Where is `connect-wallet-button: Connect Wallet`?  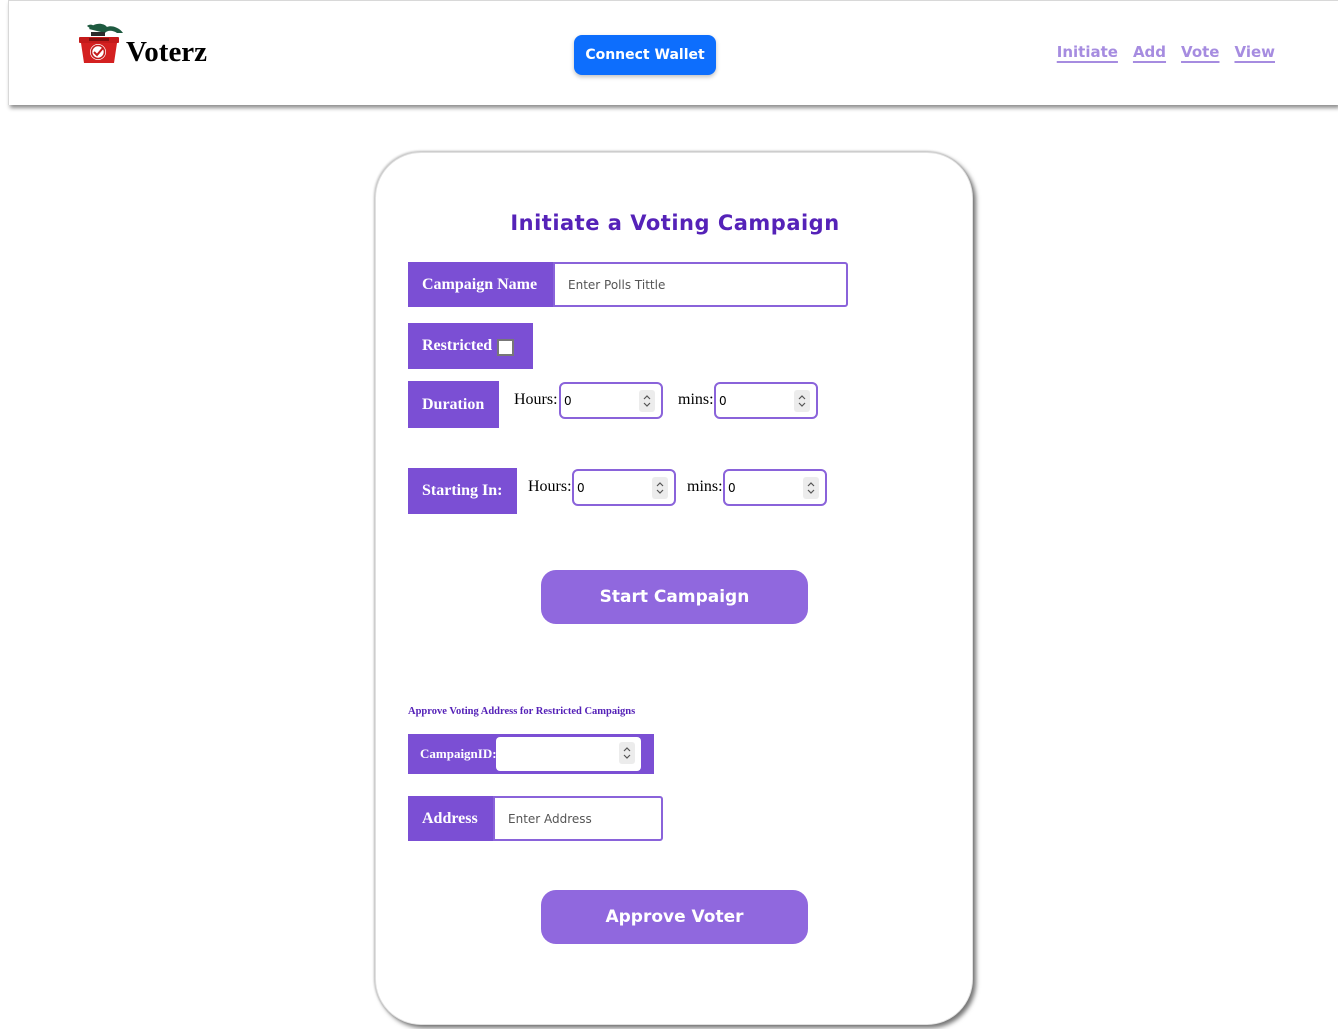 connect-wallet-button: Connect Wallet is located at coordinates (645, 55).